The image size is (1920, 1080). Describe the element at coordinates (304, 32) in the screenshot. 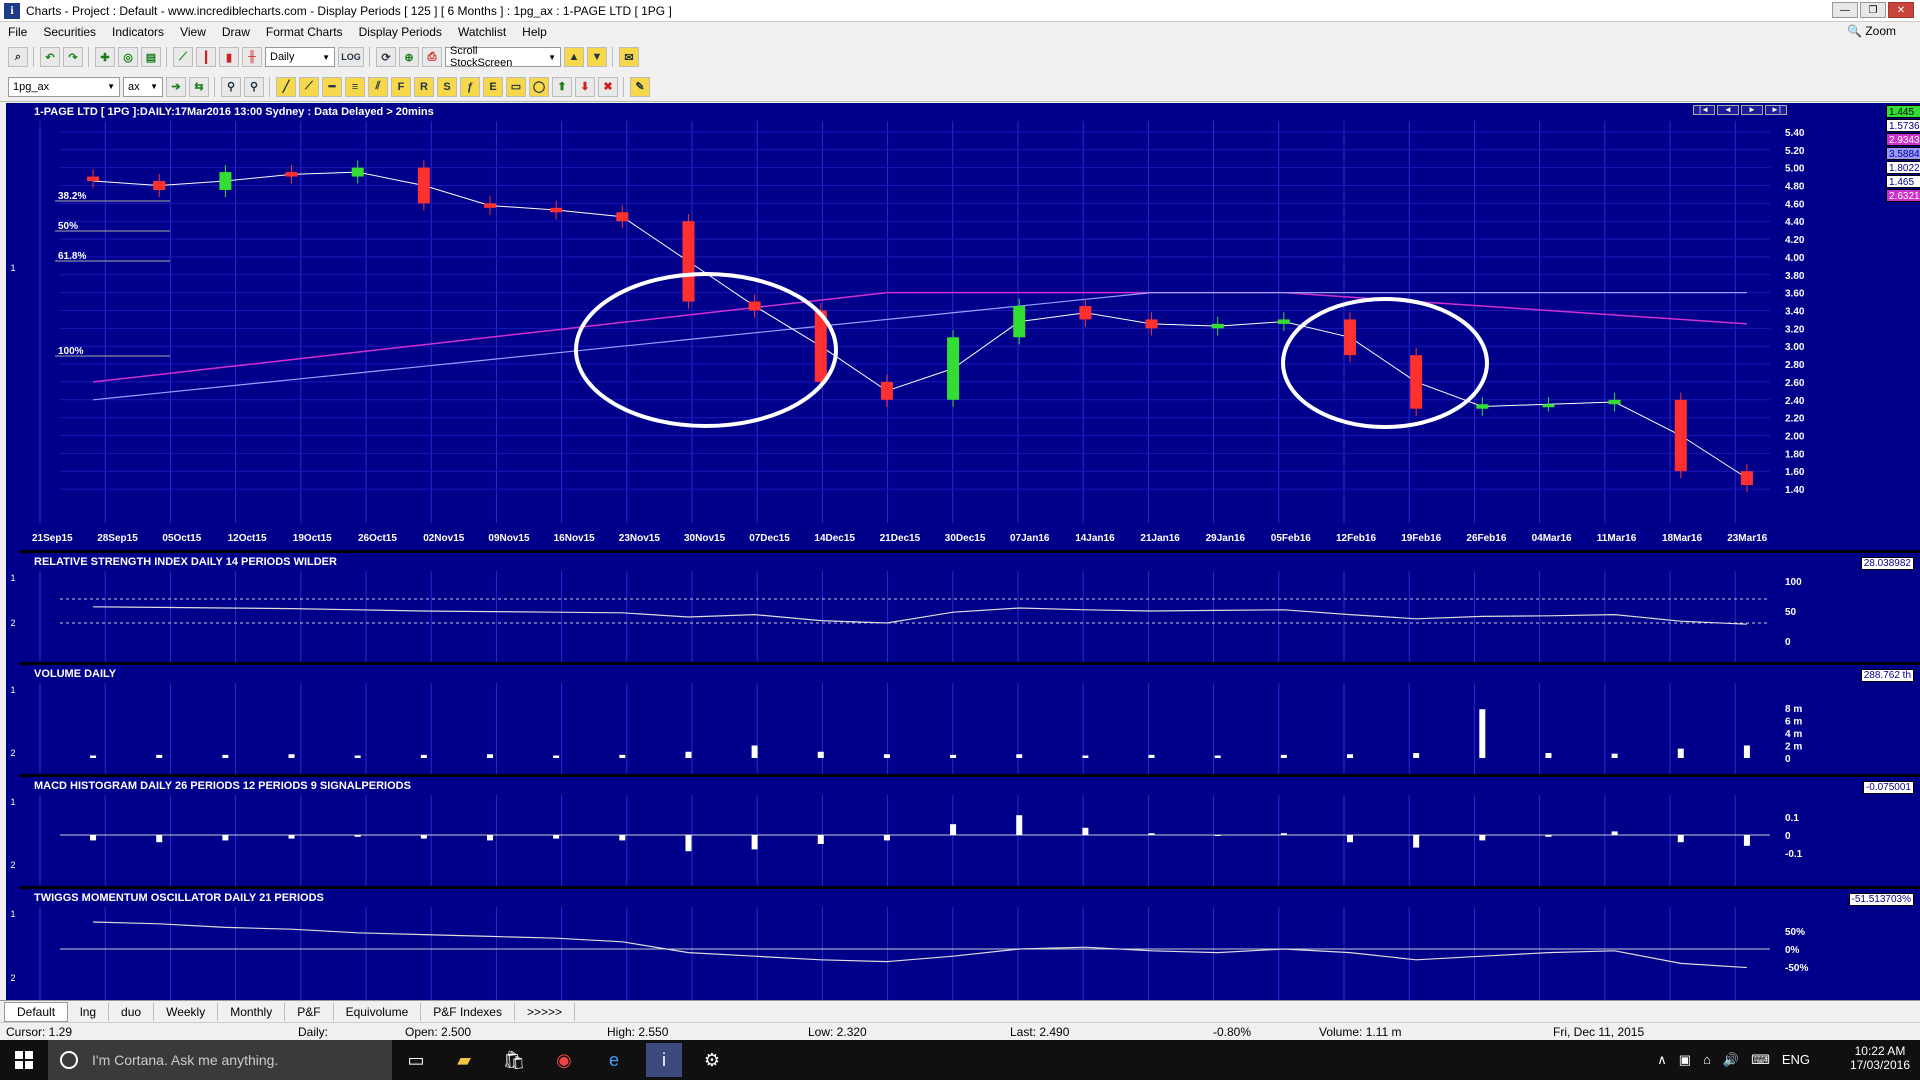

I see `menu-format-charts: Format Charts` at that location.